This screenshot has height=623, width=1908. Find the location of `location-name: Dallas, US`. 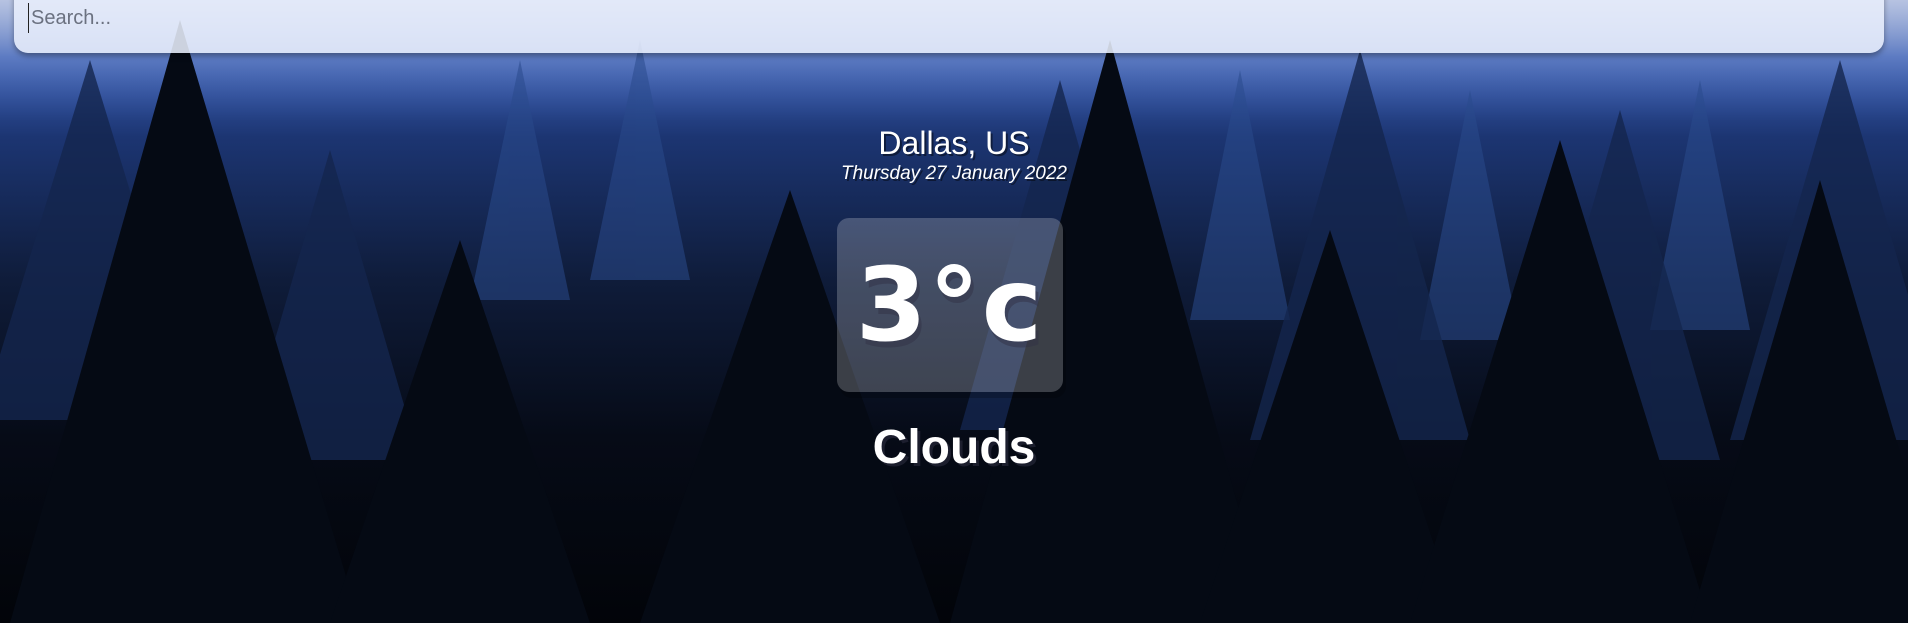

location-name: Dallas, US is located at coordinates (954, 143).